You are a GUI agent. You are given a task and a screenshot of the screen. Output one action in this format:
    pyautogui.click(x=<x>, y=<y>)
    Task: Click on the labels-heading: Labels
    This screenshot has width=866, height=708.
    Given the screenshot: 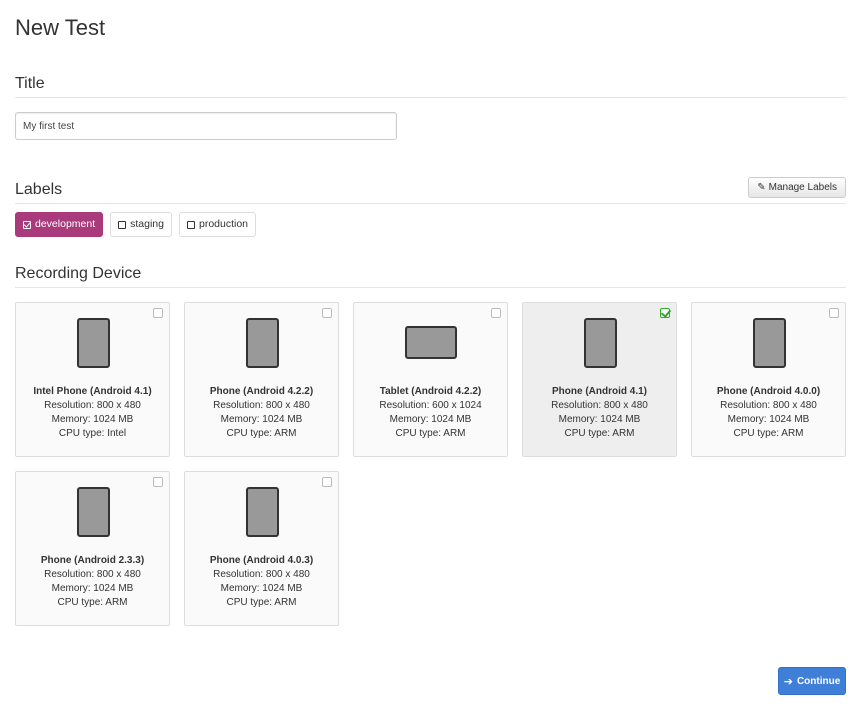 What is the action you would take?
    pyautogui.click(x=39, y=189)
    